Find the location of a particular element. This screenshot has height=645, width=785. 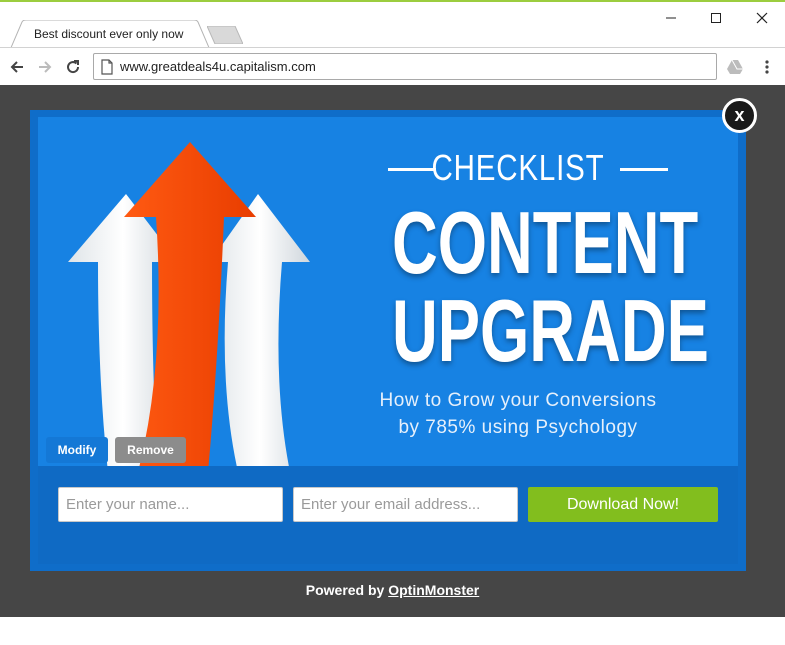

checklist-heading: CHECKLIST is located at coordinates (518, 167).